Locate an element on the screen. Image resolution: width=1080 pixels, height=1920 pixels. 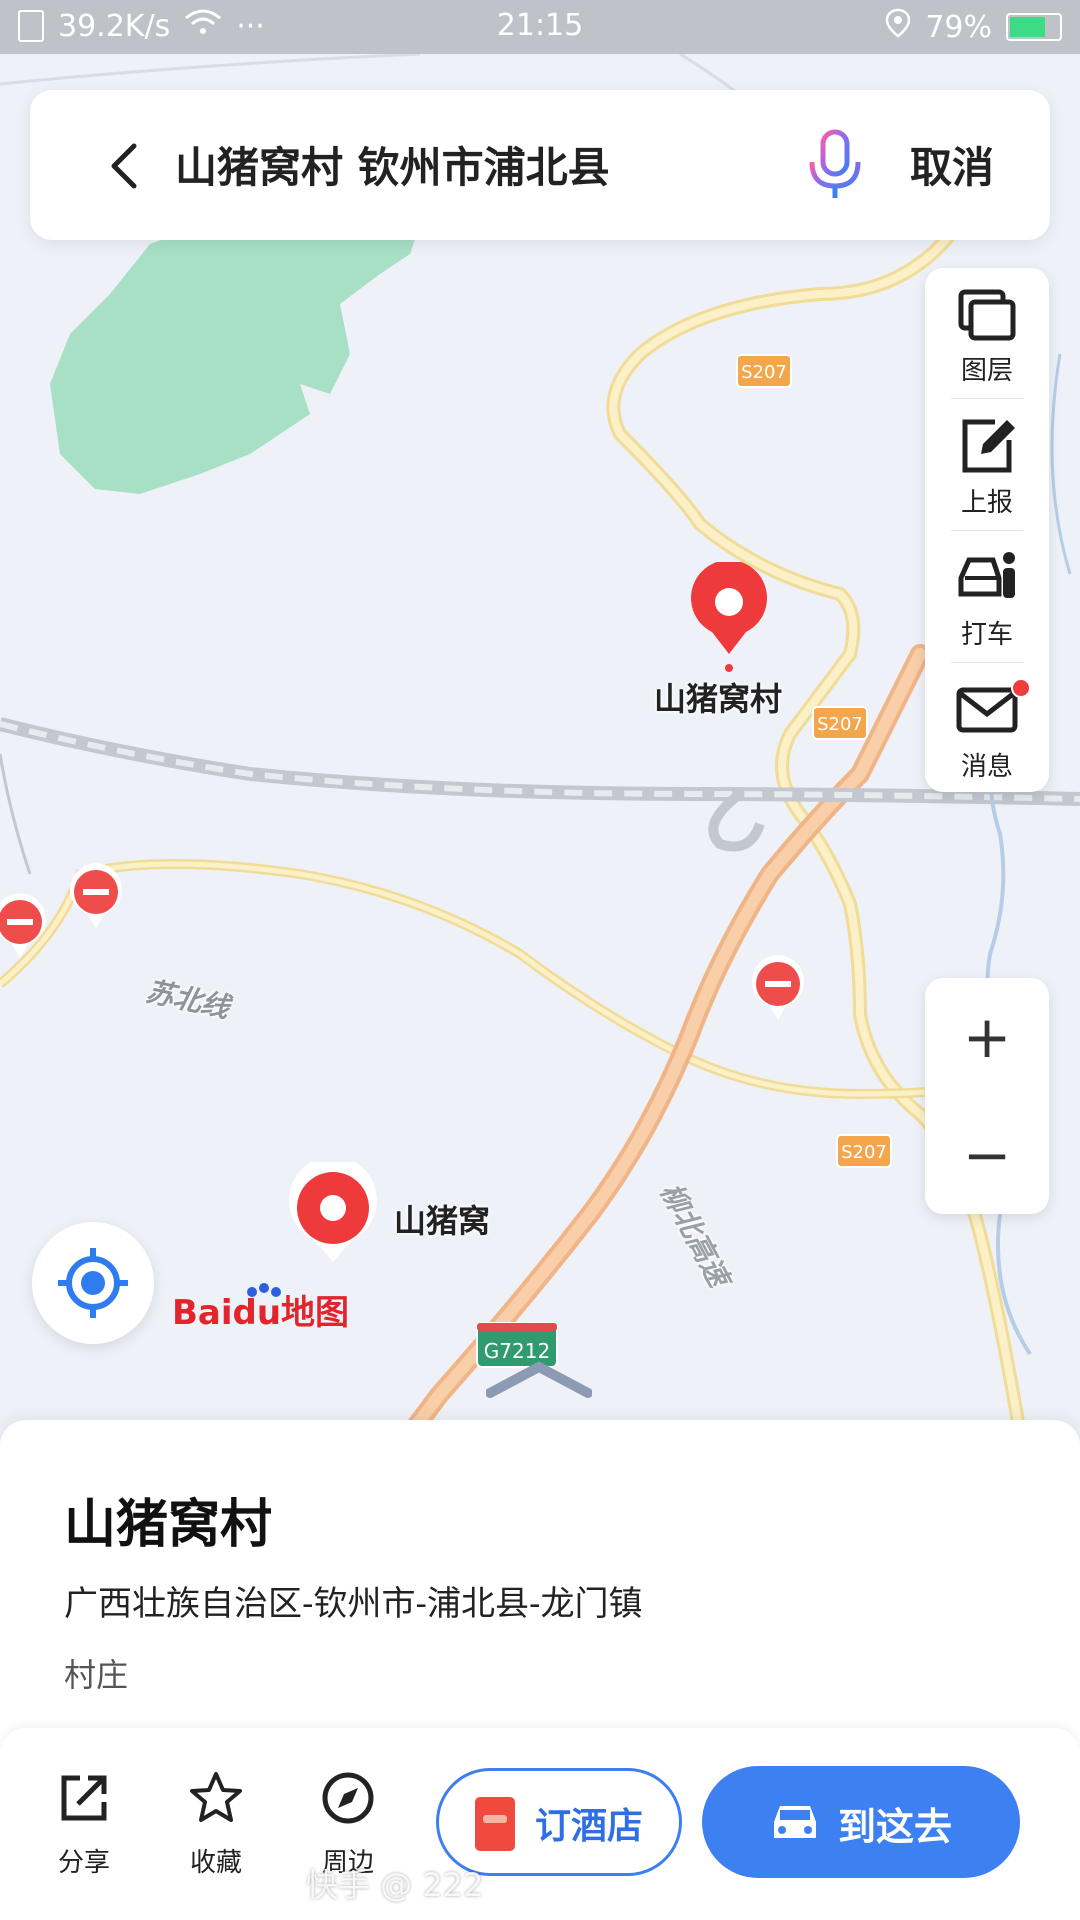
status-right: 79% is located at coordinates (973, 27).